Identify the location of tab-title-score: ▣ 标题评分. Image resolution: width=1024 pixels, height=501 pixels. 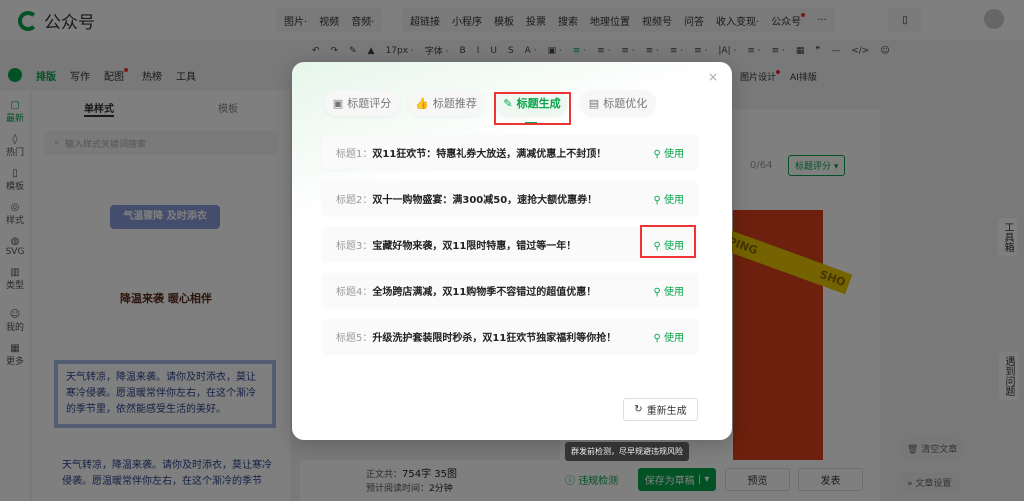
(362, 103).